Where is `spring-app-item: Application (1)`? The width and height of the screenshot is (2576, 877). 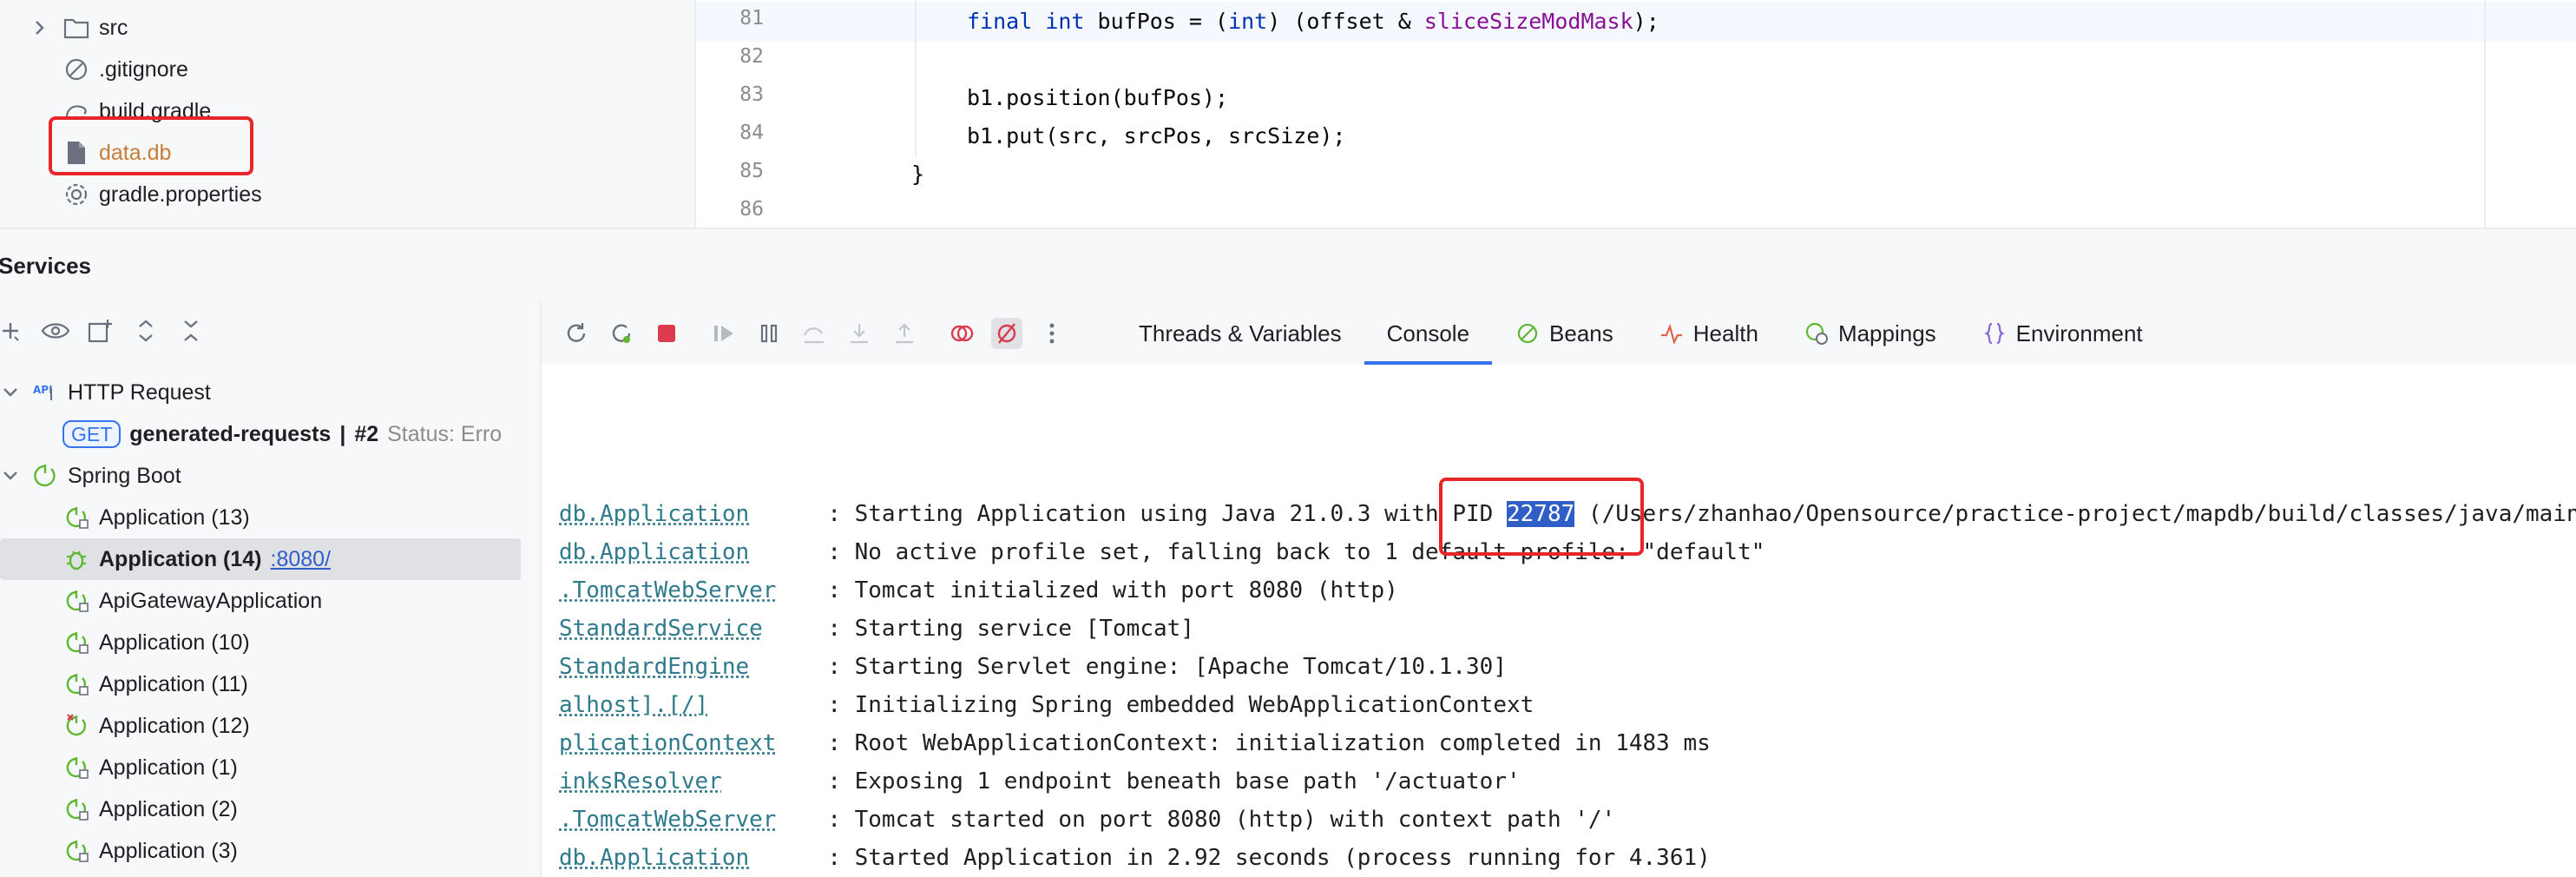
spring-app-item: Application (1) is located at coordinates (119, 767).